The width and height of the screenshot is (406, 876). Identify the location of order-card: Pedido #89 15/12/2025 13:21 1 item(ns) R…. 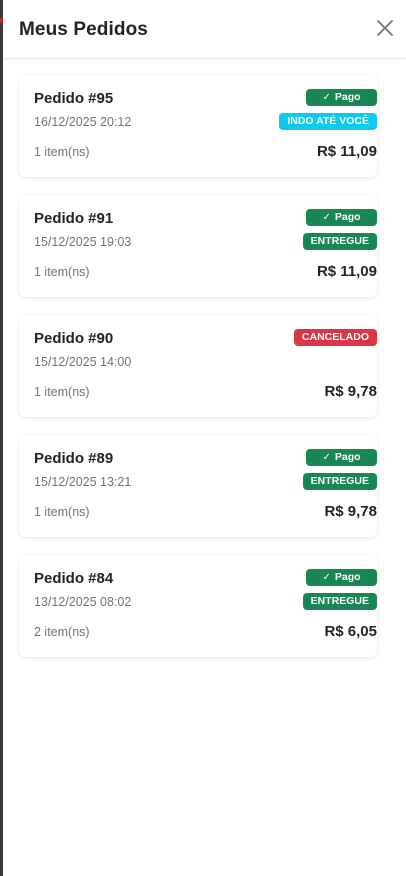
(198, 486).